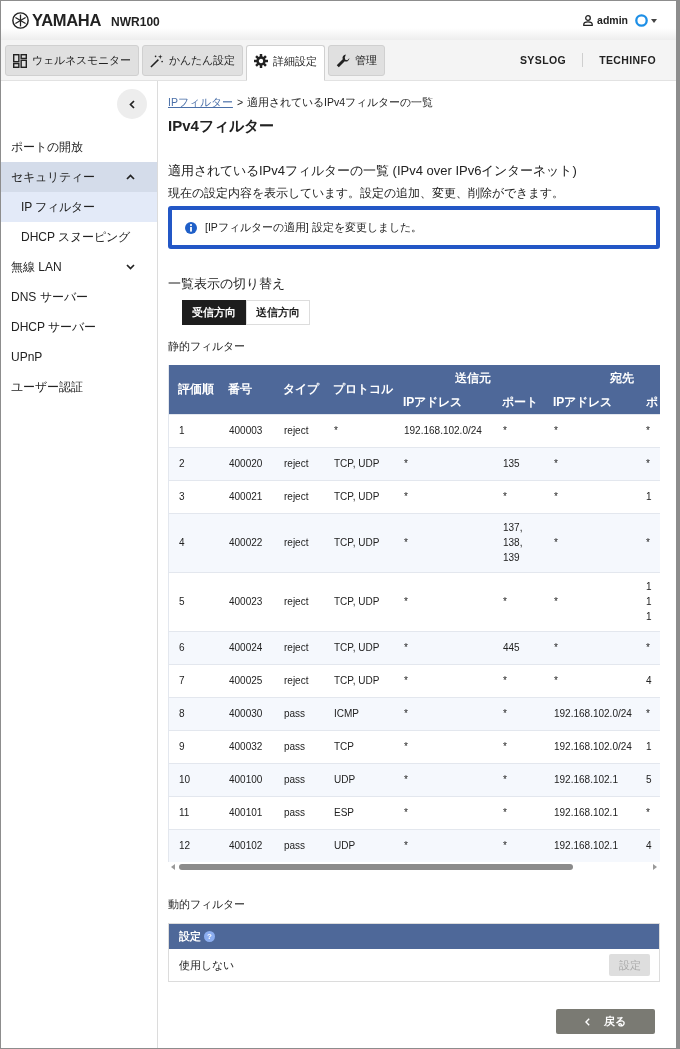  Describe the element at coordinates (246, 746) in the screenshot. I see `table-cell: 400032` at that location.